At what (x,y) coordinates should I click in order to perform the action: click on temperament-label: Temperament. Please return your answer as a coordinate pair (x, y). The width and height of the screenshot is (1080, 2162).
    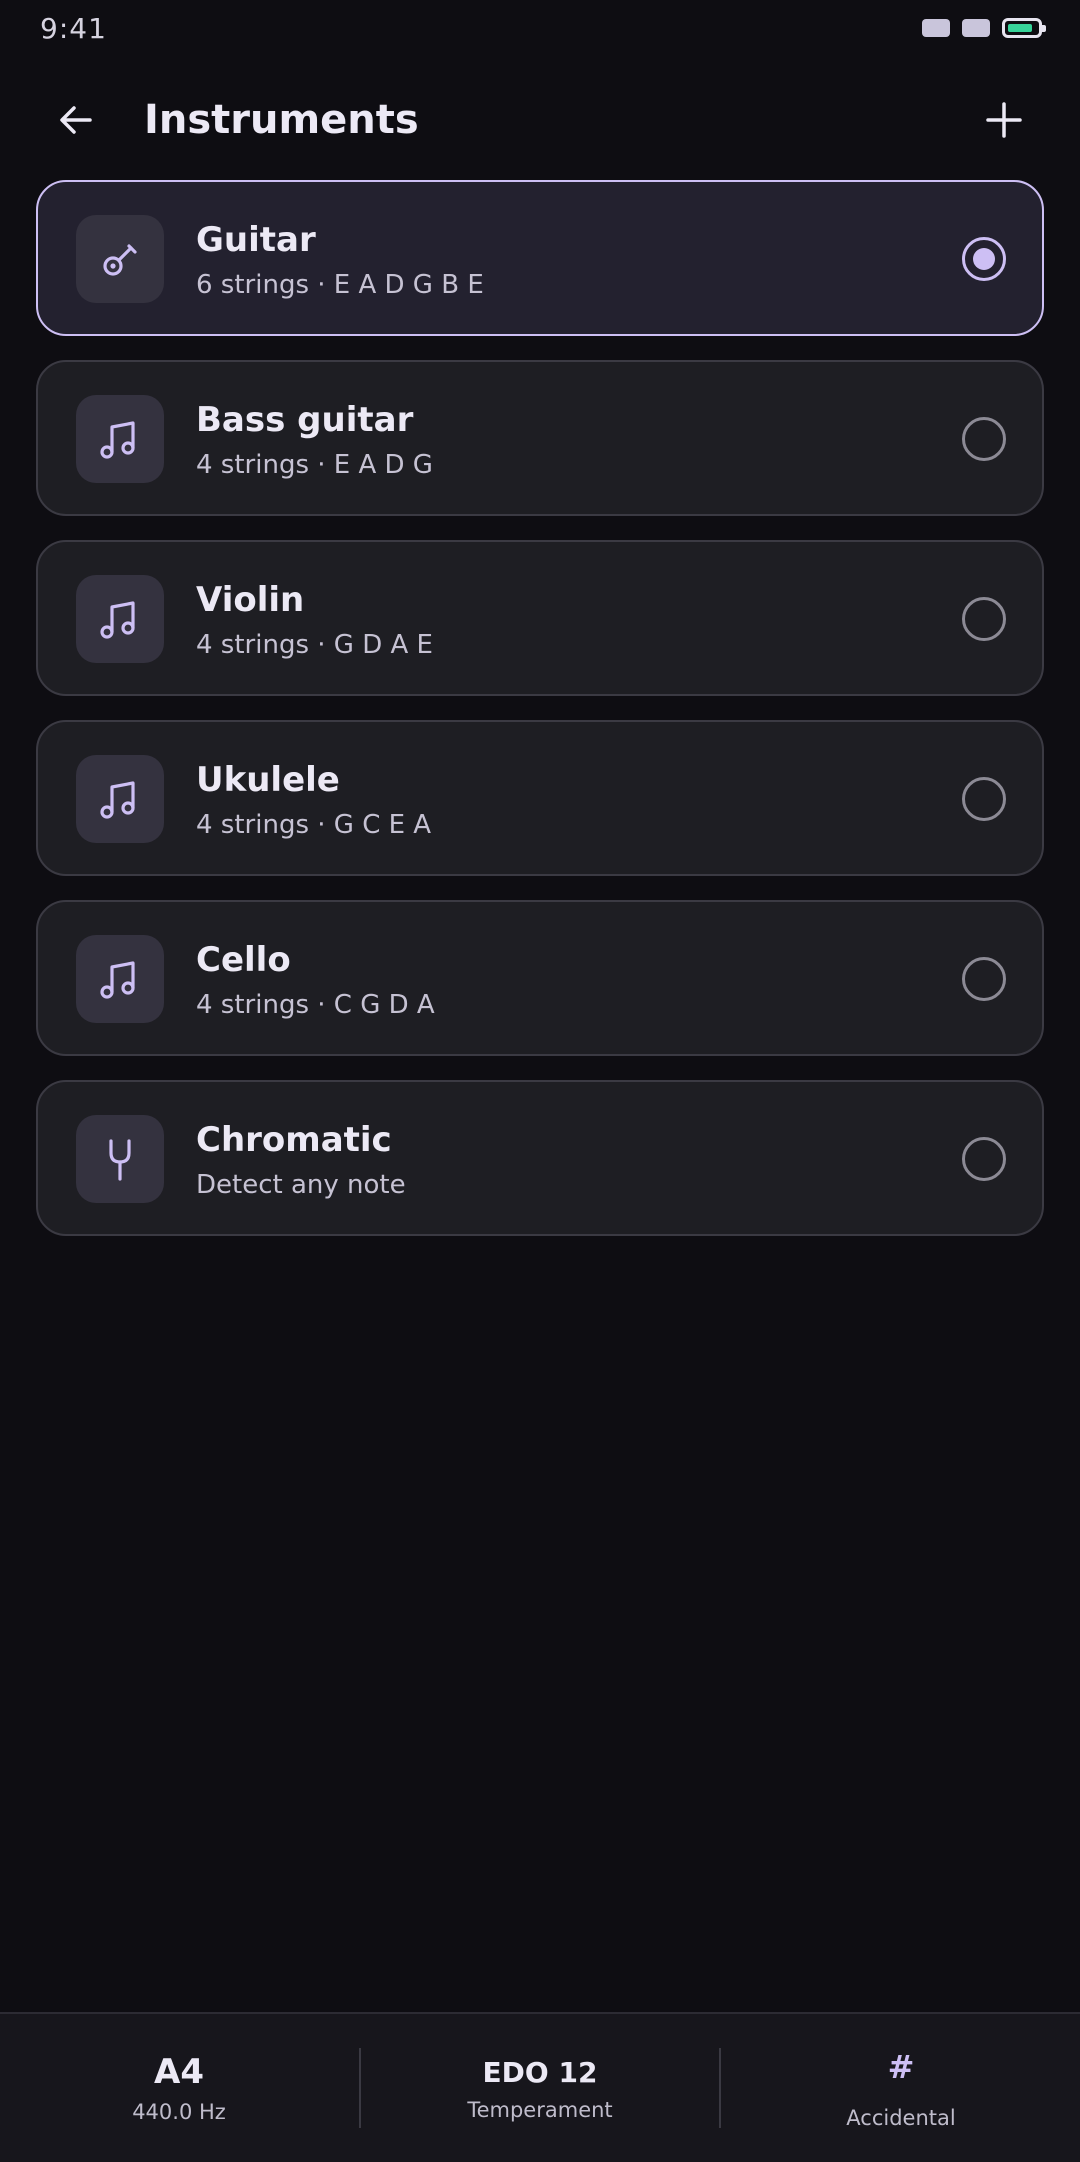
    Looking at the image, I should click on (540, 2110).